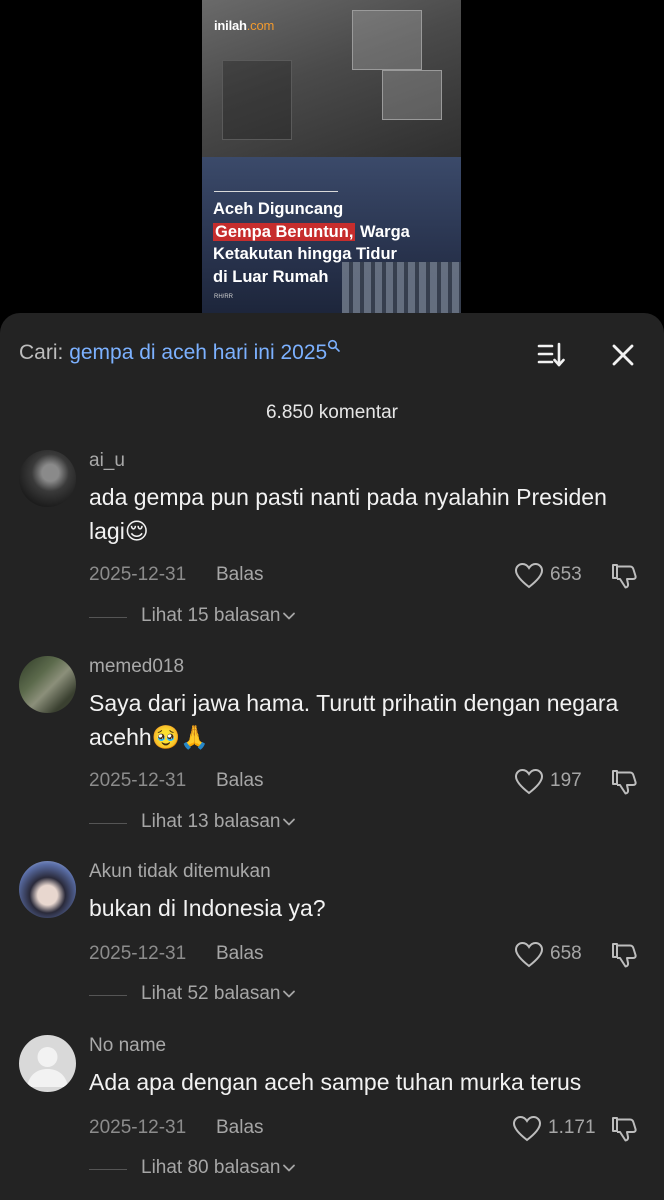 The width and height of the screenshot is (664, 1200). Describe the element at coordinates (623, 355) in the screenshot. I see `close-icon` at that location.